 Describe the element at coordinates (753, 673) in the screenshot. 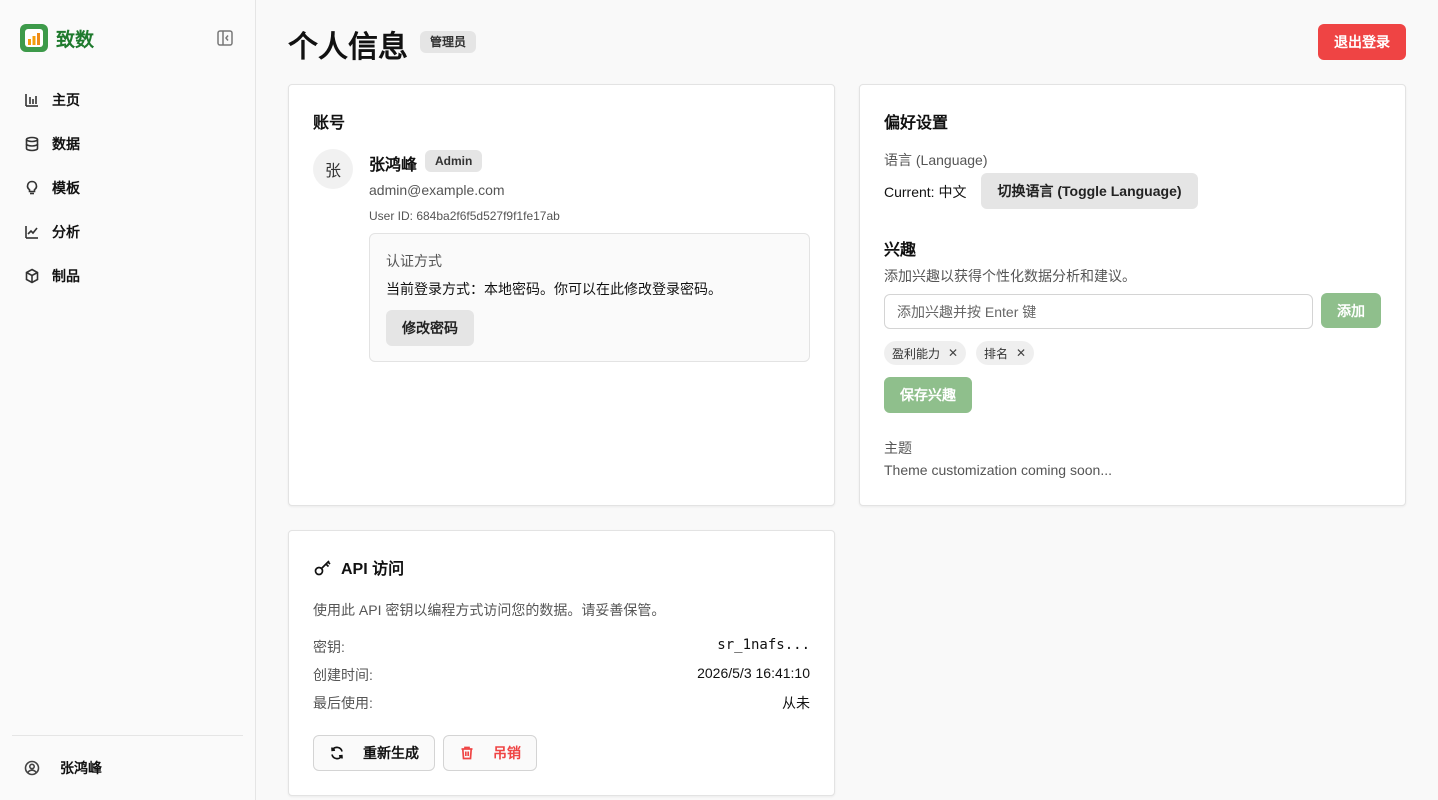

I see `created-at-value: 2026/5/3 16:41:10` at that location.